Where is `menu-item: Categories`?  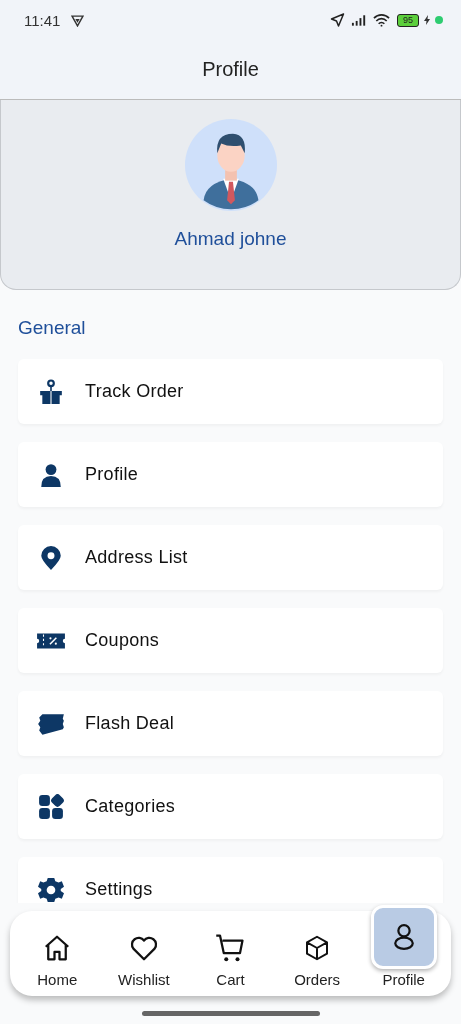
menu-item: Categories is located at coordinates (230, 806).